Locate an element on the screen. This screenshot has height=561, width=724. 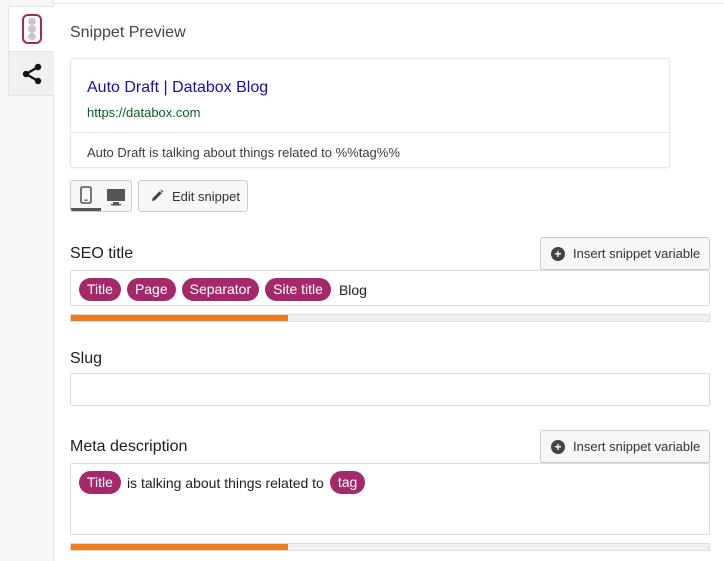
seo-title-progress-fill is located at coordinates (179, 318).